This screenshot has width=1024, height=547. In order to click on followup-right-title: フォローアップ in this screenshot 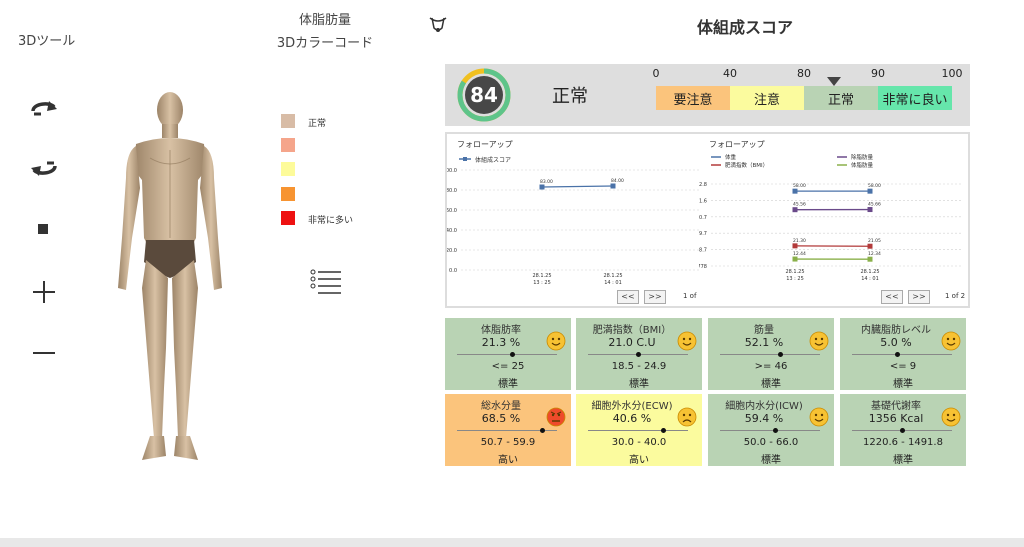, I will do `click(737, 144)`.